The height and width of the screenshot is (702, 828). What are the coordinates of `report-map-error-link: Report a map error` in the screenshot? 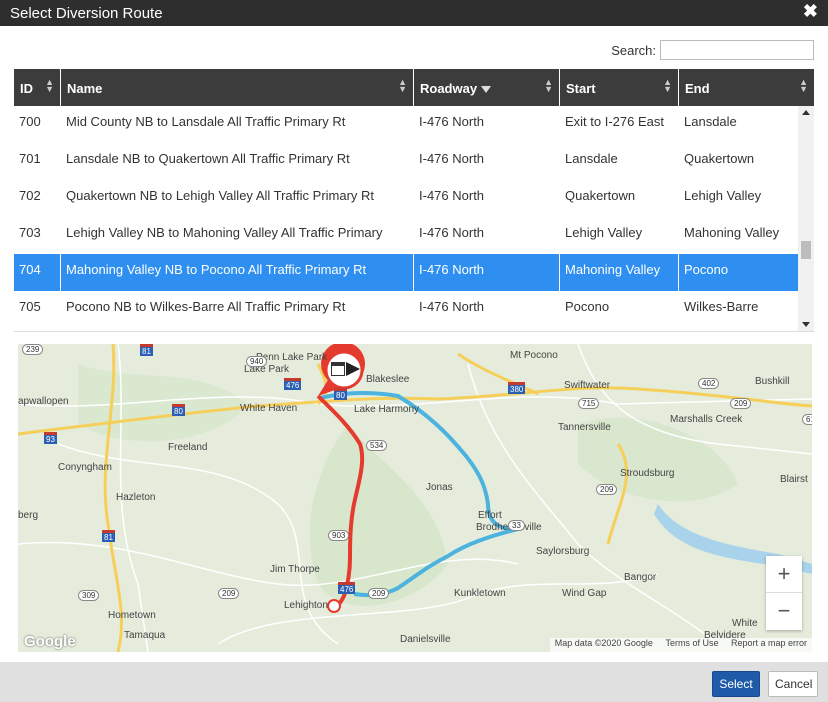 It's located at (769, 643).